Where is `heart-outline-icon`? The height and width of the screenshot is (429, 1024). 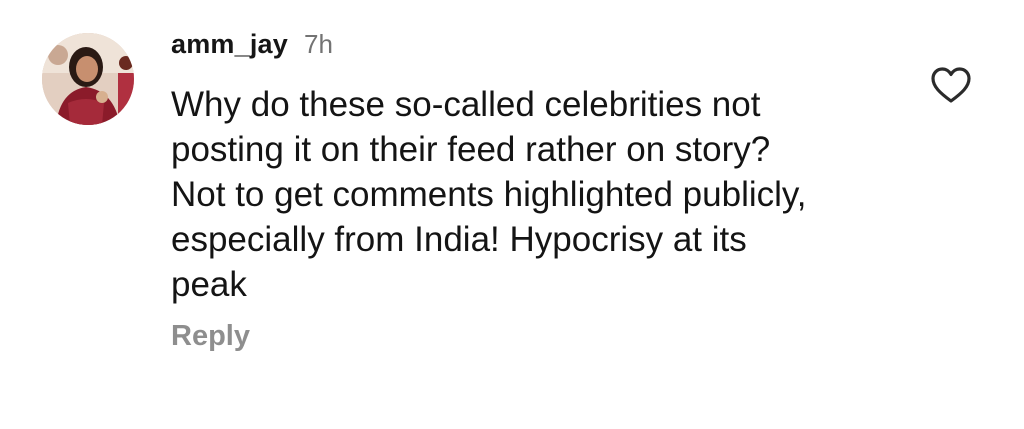
heart-outline-icon is located at coordinates (951, 85).